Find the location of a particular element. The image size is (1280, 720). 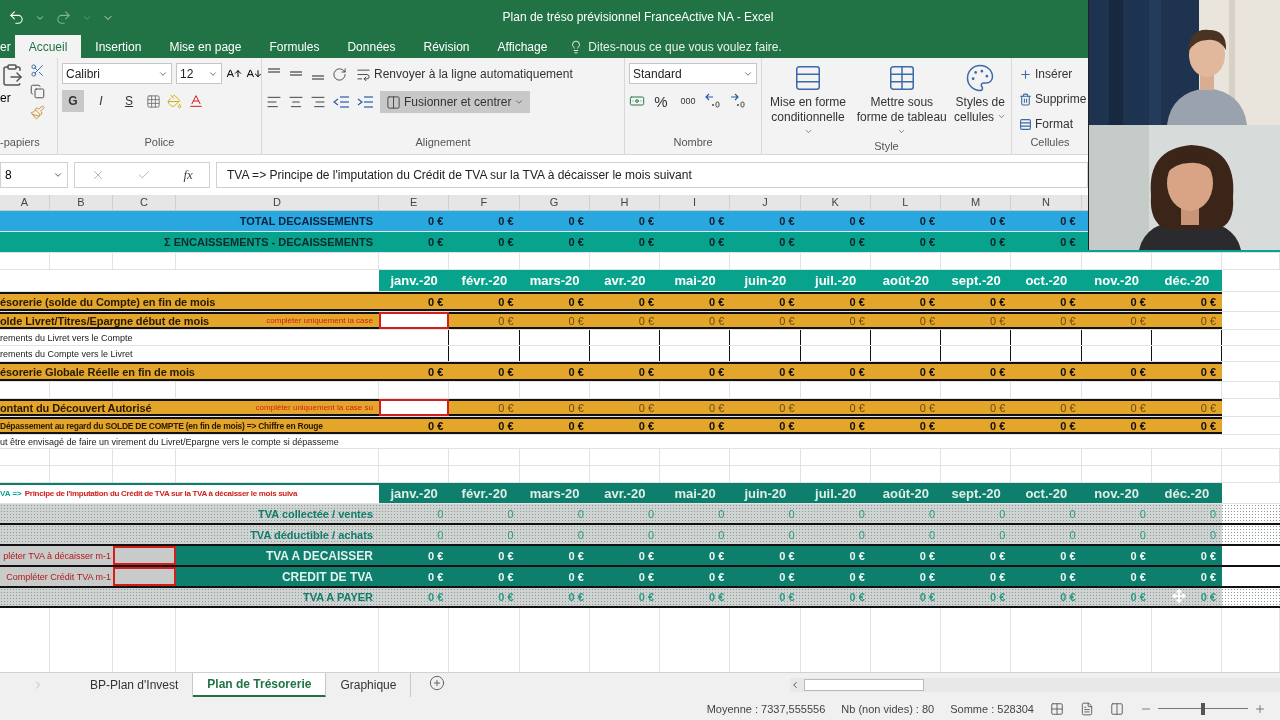

insert-icon is located at coordinates (1025, 74).